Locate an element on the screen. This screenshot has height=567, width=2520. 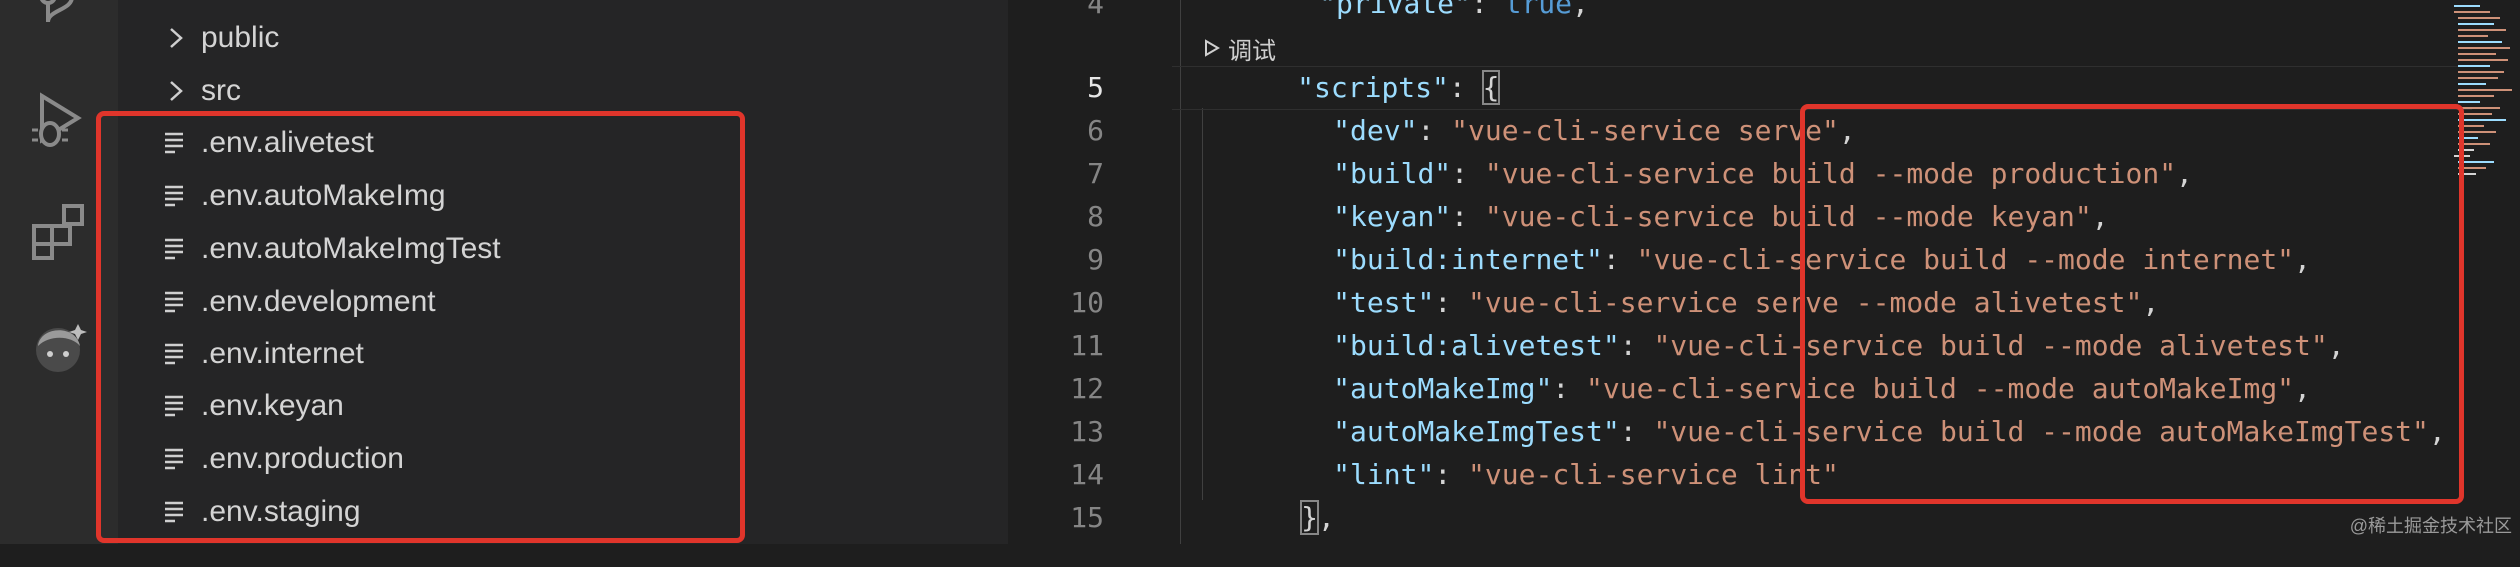
run-debug-icon is located at coordinates (60, 120).